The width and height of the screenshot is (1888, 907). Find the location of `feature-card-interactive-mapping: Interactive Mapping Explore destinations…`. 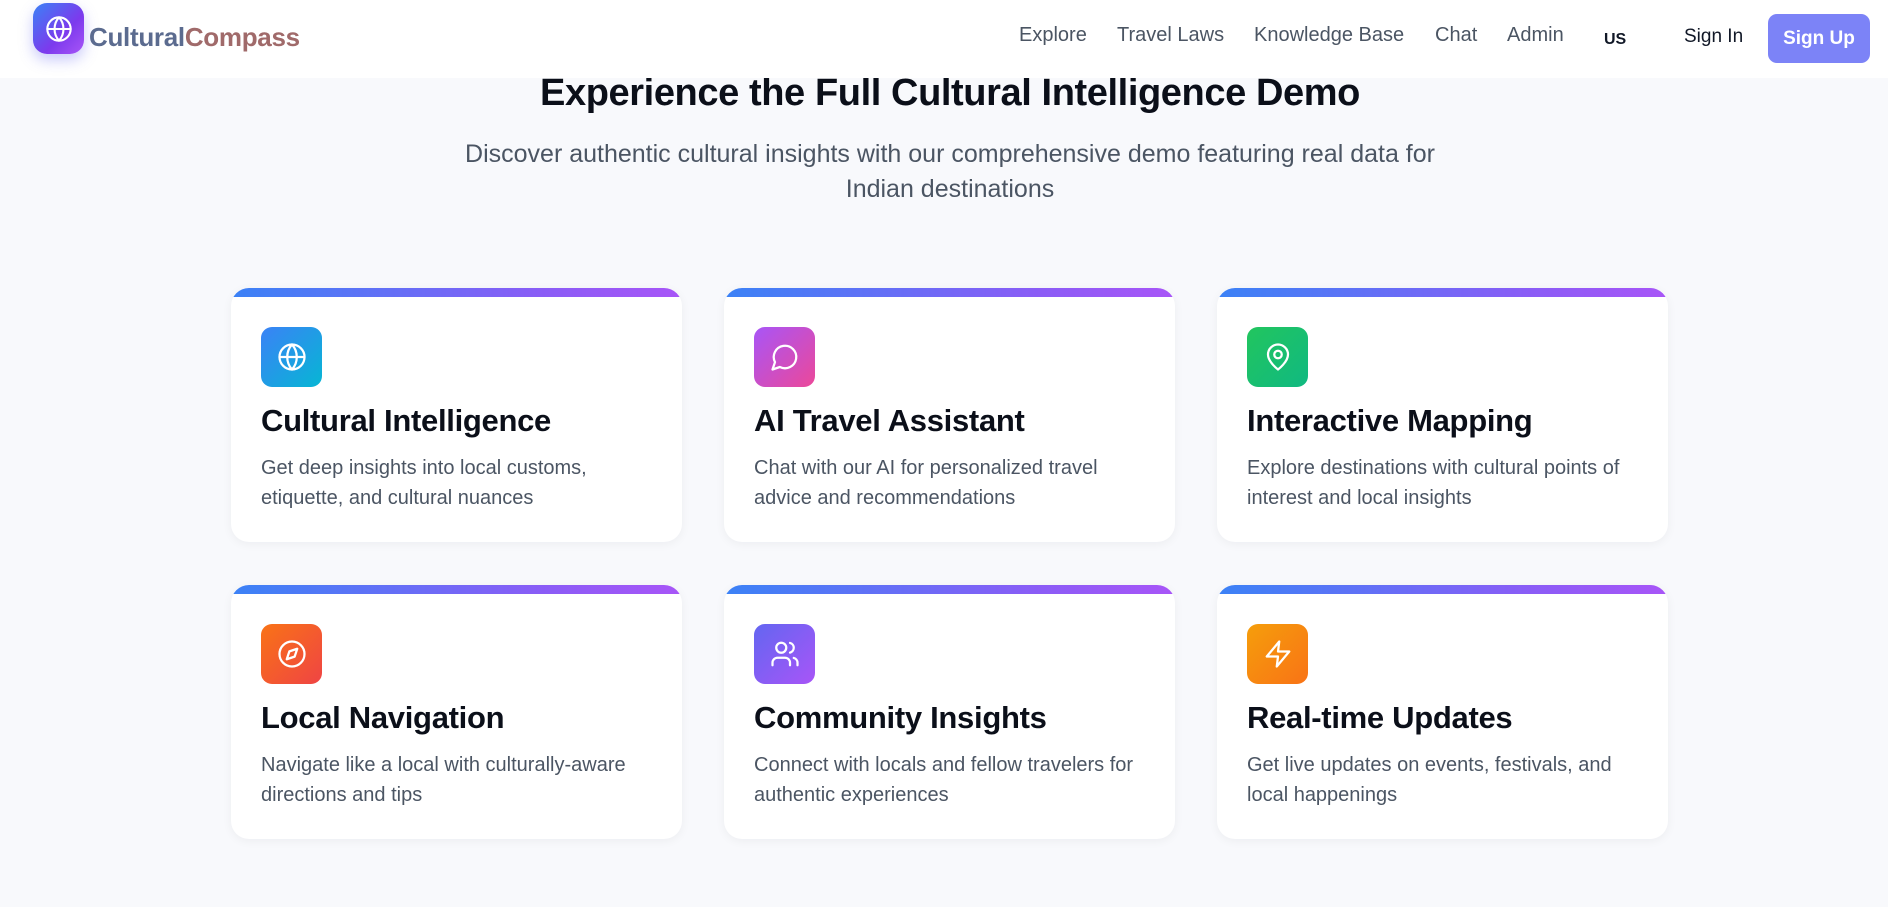

feature-card-interactive-mapping: Interactive Mapping Explore destinations… is located at coordinates (1442, 415).